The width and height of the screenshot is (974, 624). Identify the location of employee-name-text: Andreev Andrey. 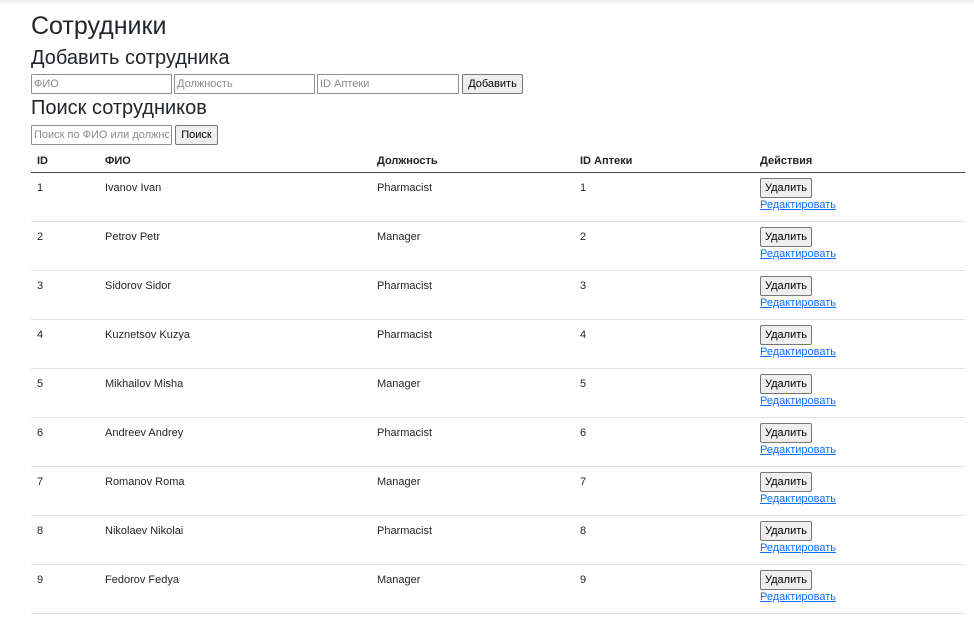
(144, 433).